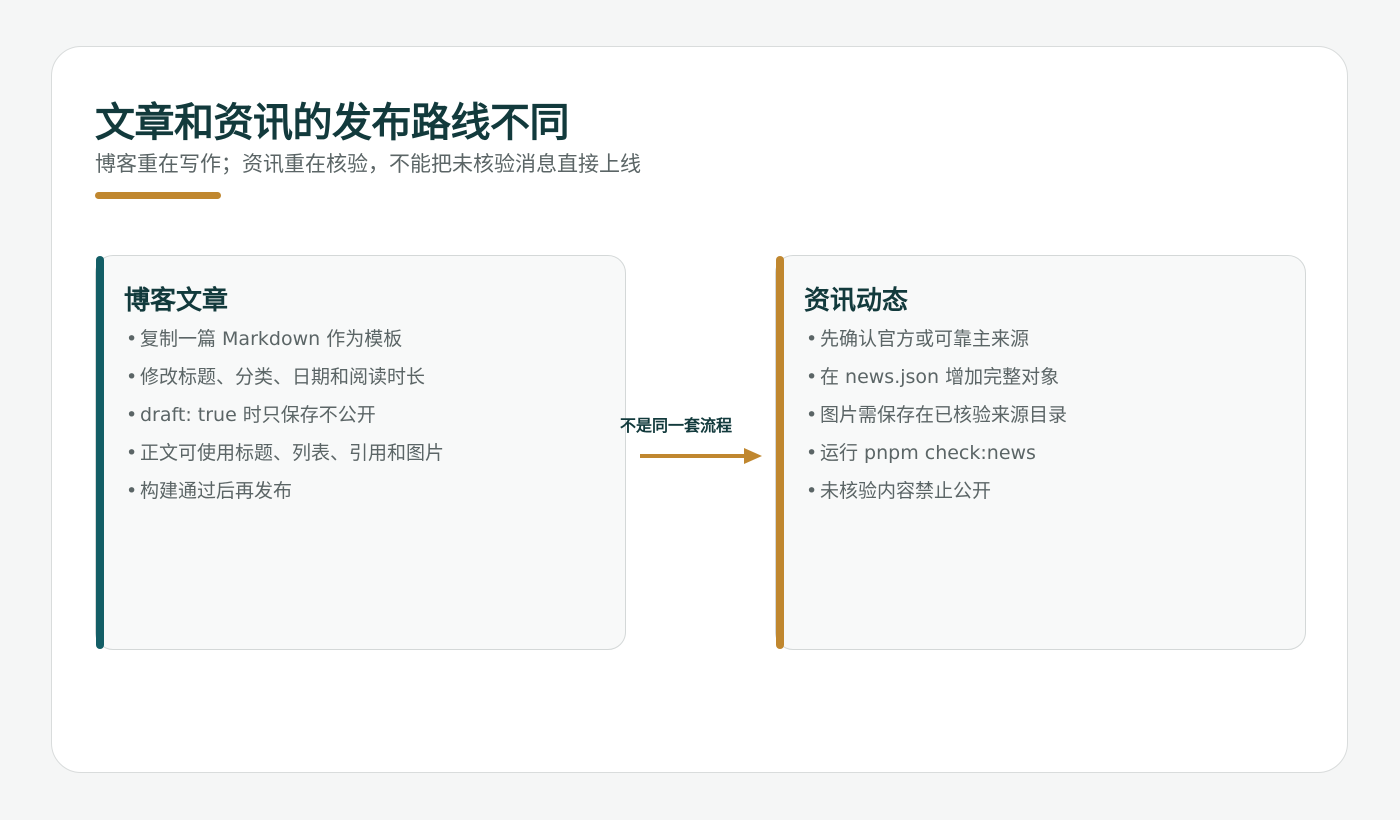 The height and width of the screenshot is (820, 1400). Describe the element at coordinates (676, 425) in the screenshot. I see `connector-label: 不是同一套流程` at that location.